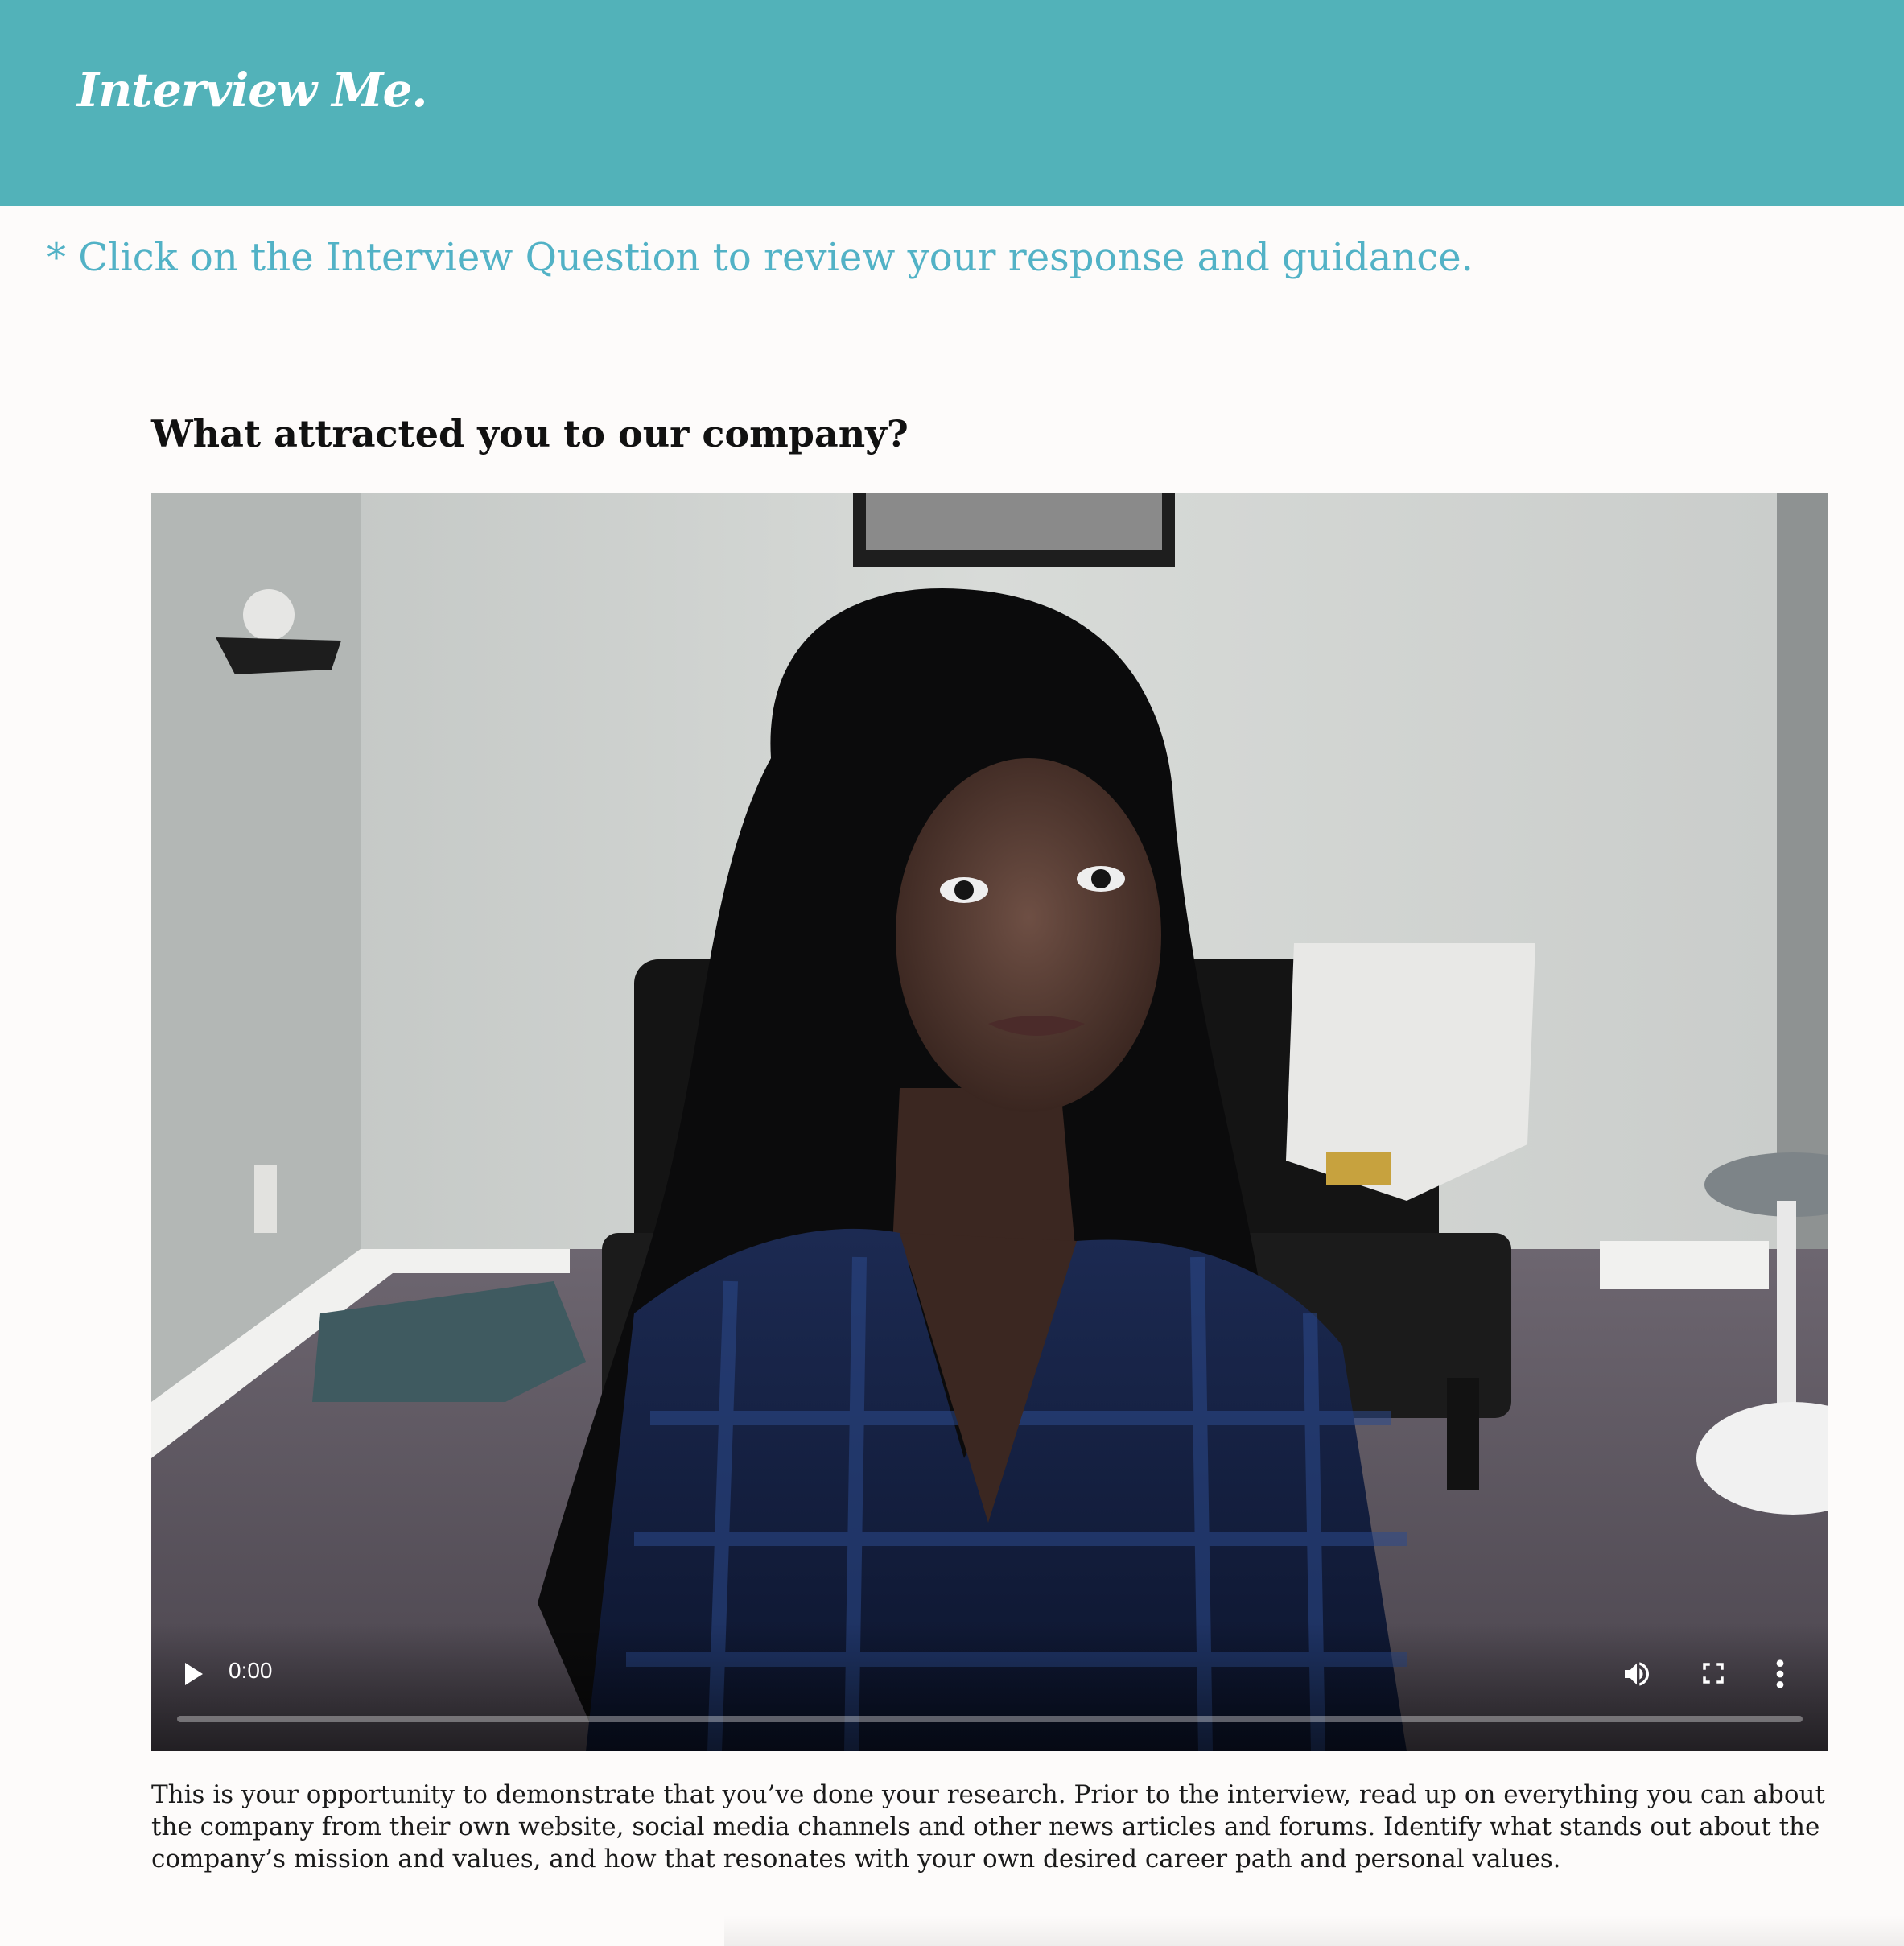 The width and height of the screenshot is (1904, 1946). Describe the element at coordinates (952, 103) in the screenshot. I see `app-header: Interview Me.` at that location.